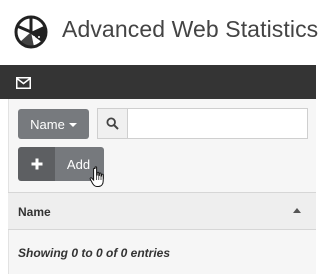 The height and width of the screenshot is (274, 320). What do you see at coordinates (31, 32) in the screenshot?
I see `logo-icon` at bounding box center [31, 32].